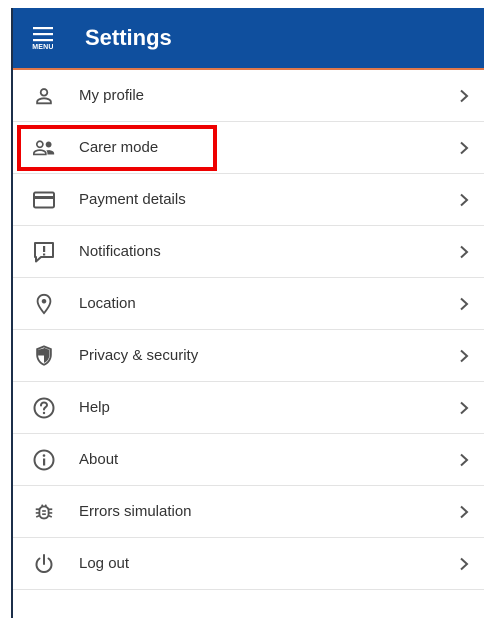 Image resolution: width=484 pixels, height=618 pixels. What do you see at coordinates (44, 304) in the screenshot?
I see `location-pin-icon` at bounding box center [44, 304].